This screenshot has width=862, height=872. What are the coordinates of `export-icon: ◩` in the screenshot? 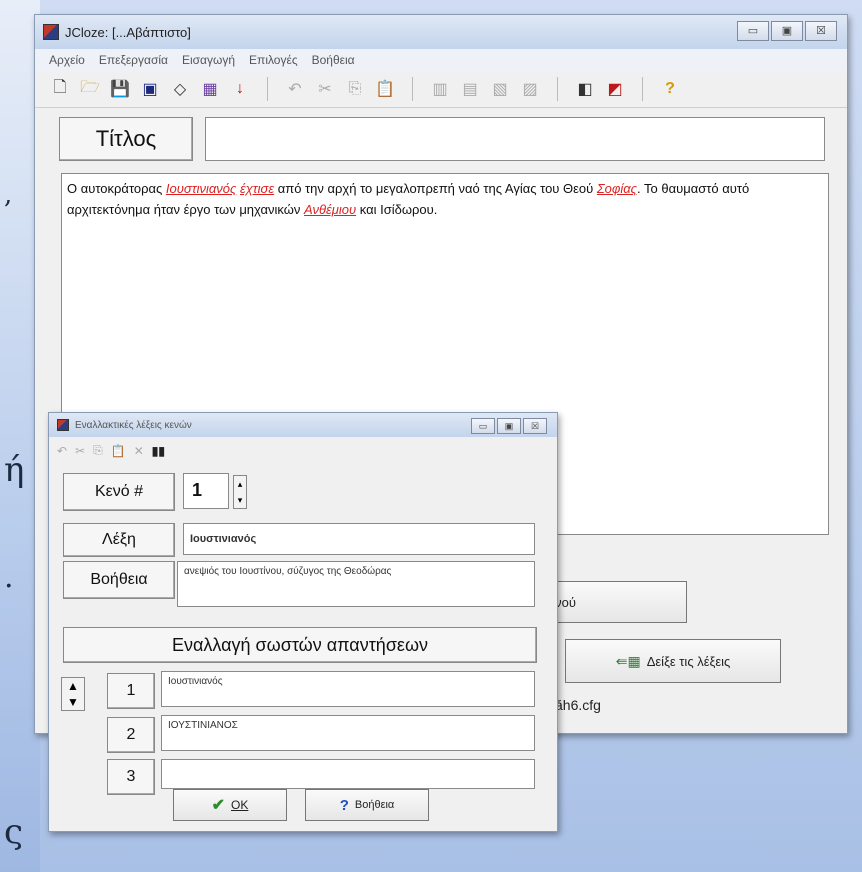 It's located at (615, 89).